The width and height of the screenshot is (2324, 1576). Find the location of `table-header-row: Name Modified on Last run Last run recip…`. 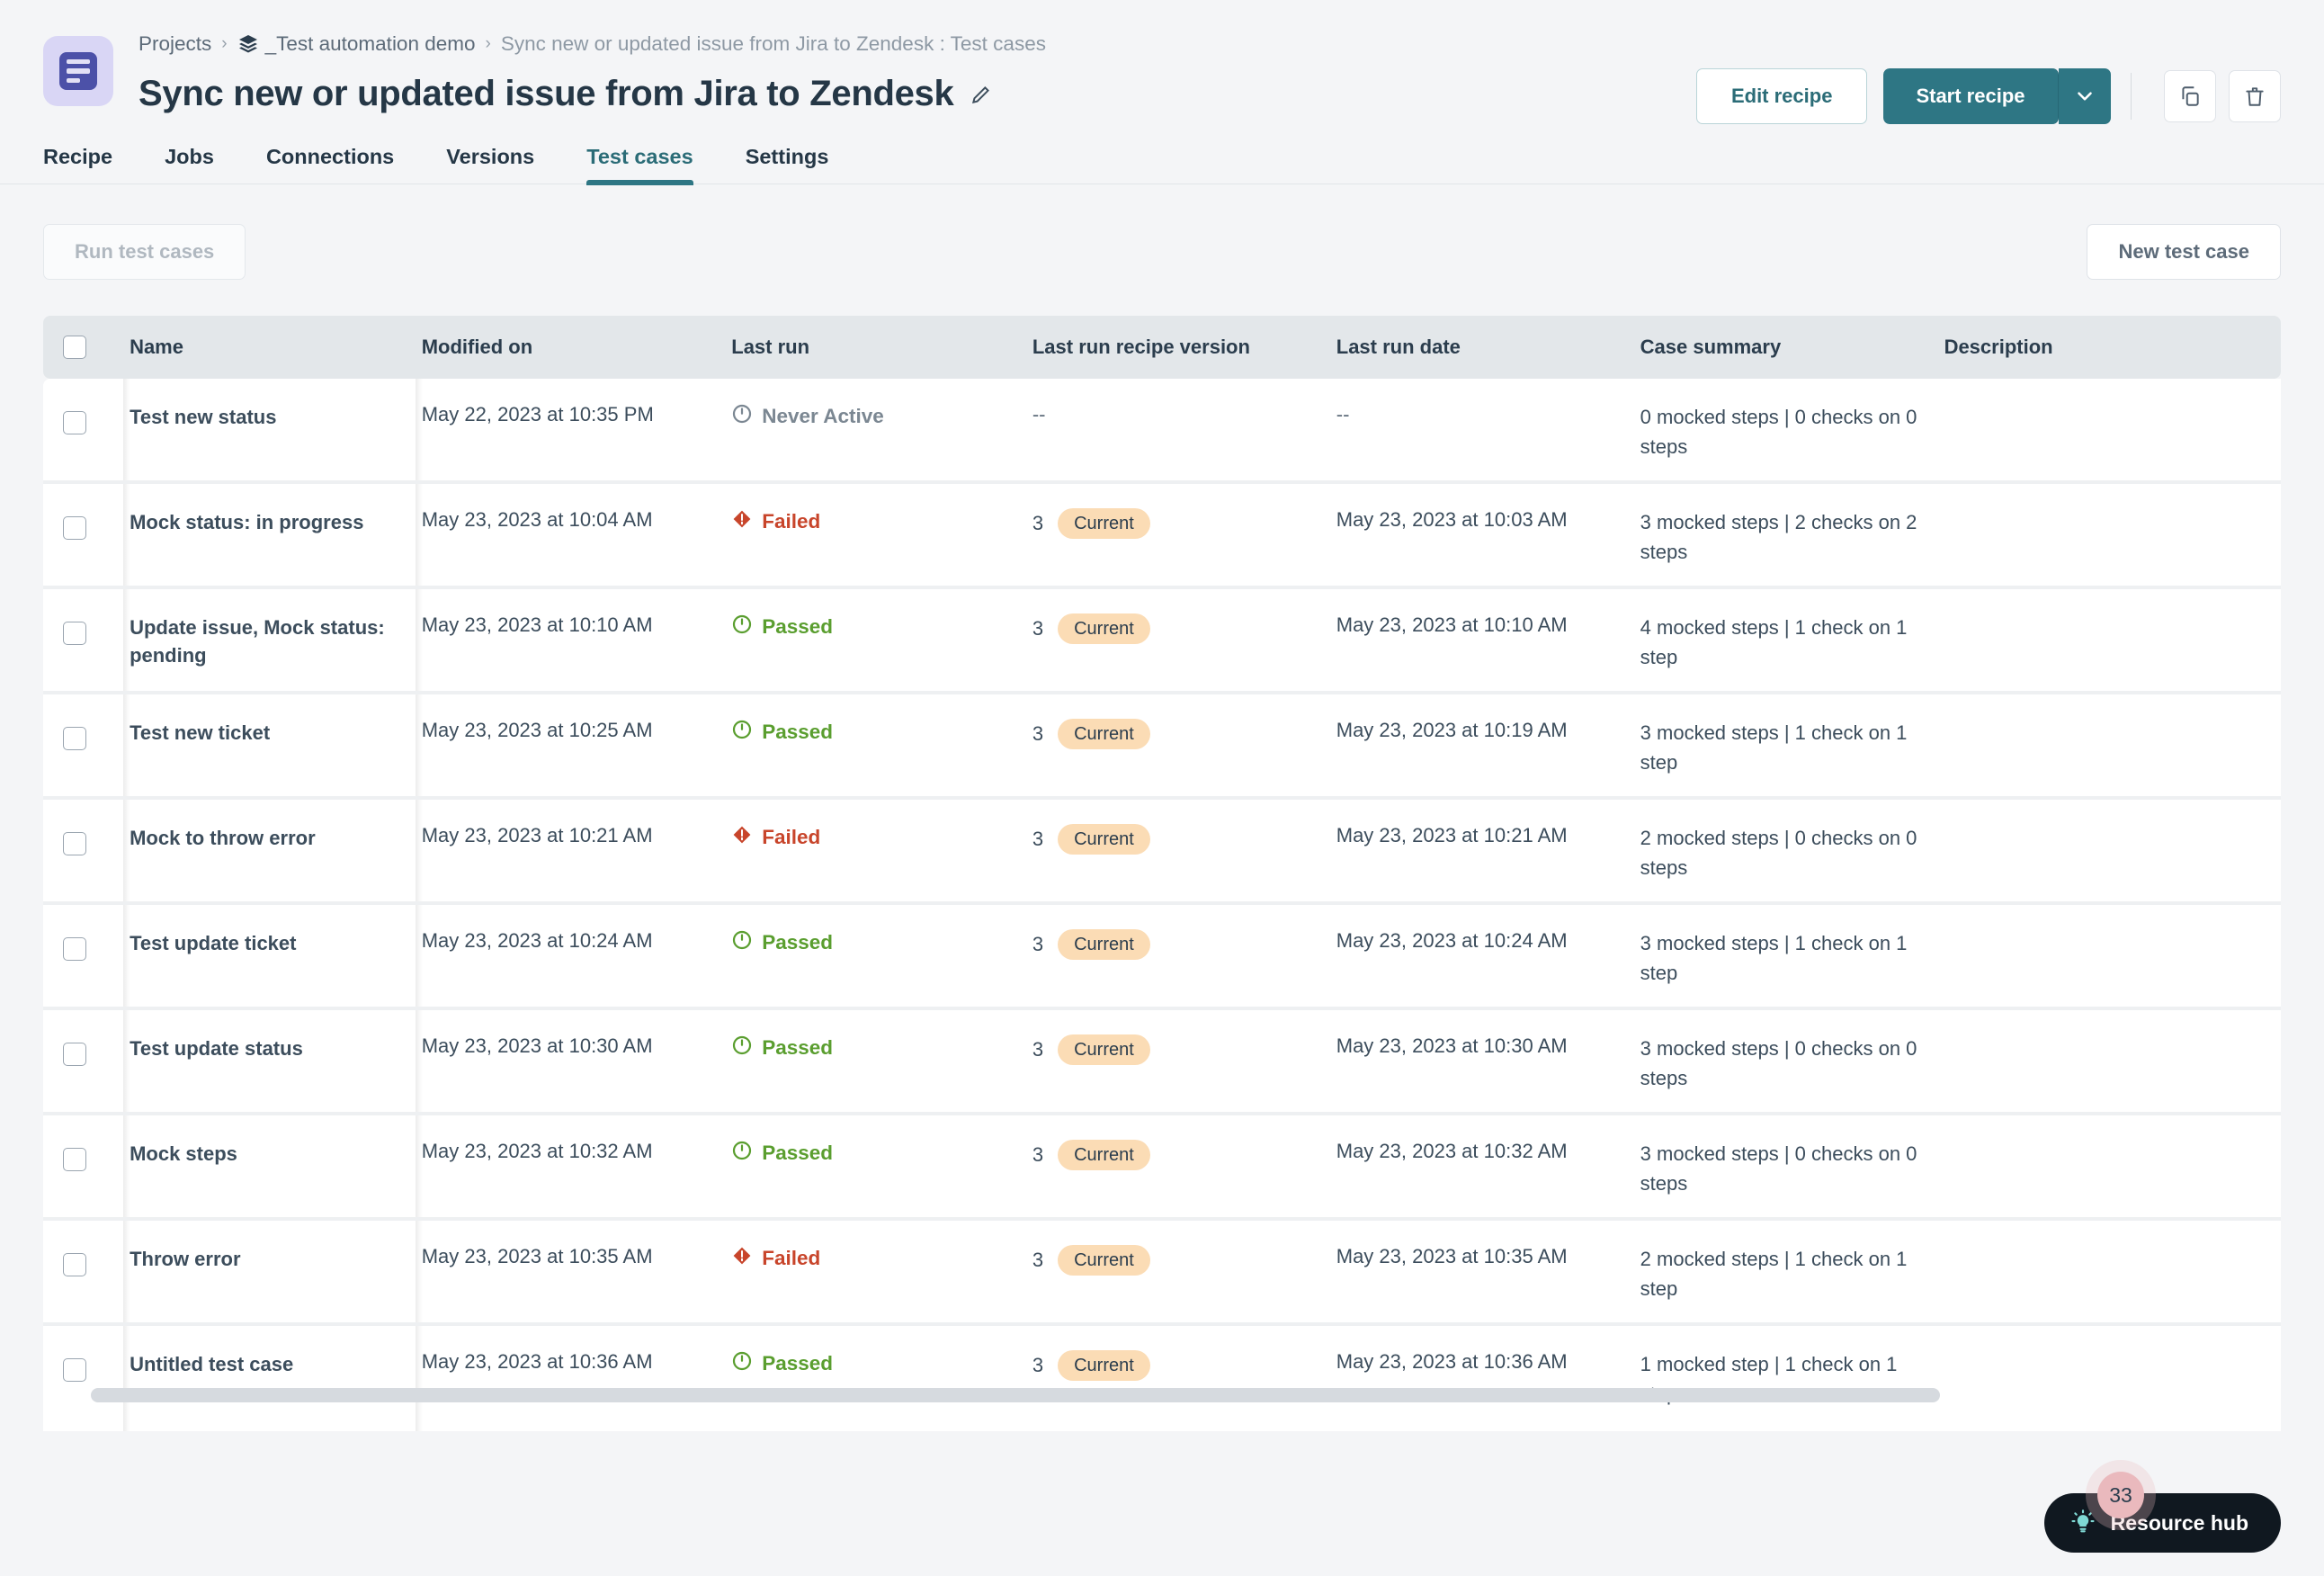

table-header-row: Name Modified on Last run Last run recip… is located at coordinates (1162, 347).